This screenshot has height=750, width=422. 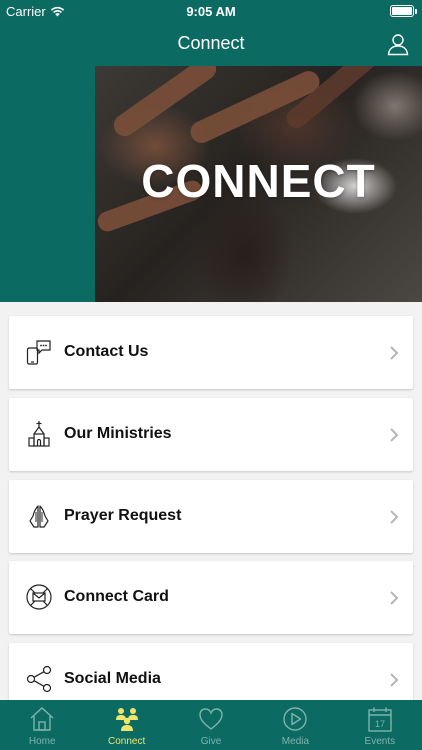 I want to click on clock: 9:05 AM, so click(x=211, y=11).